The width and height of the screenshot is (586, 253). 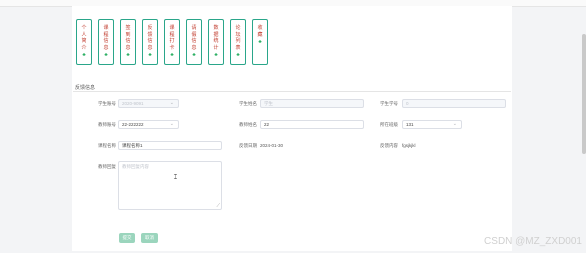 I want to click on content-label: 反馈内容, so click(x=389, y=145).